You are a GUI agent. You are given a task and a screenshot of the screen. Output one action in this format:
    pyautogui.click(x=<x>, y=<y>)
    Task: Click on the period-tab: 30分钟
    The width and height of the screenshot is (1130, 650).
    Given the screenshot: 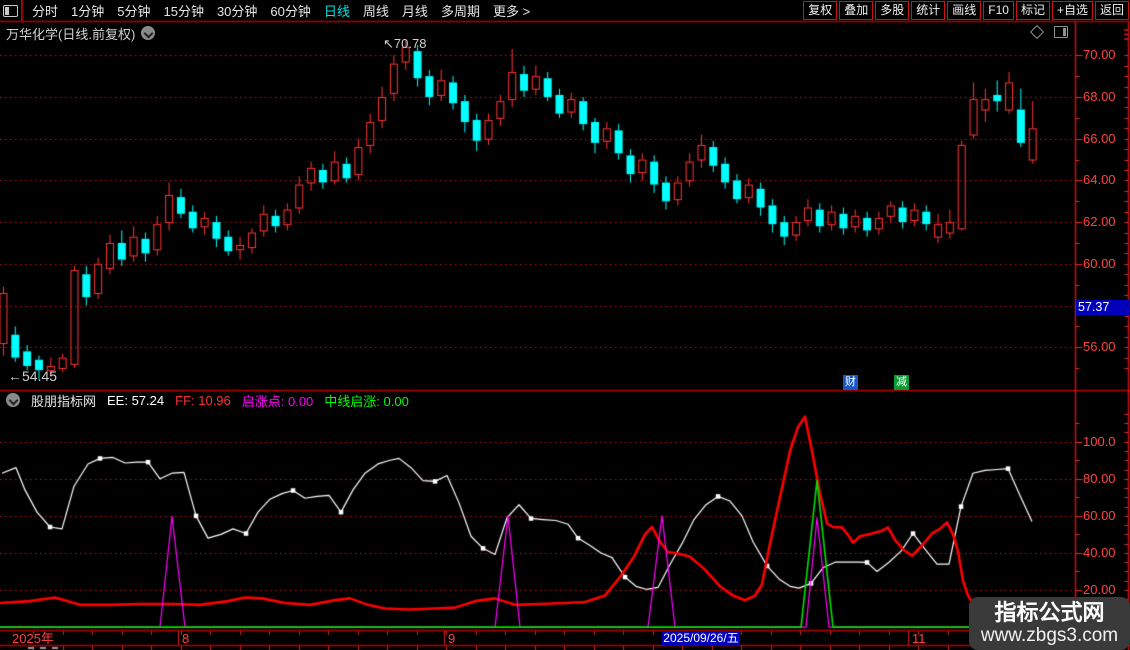 What is the action you would take?
    pyautogui.click(x=237, y=10)
    